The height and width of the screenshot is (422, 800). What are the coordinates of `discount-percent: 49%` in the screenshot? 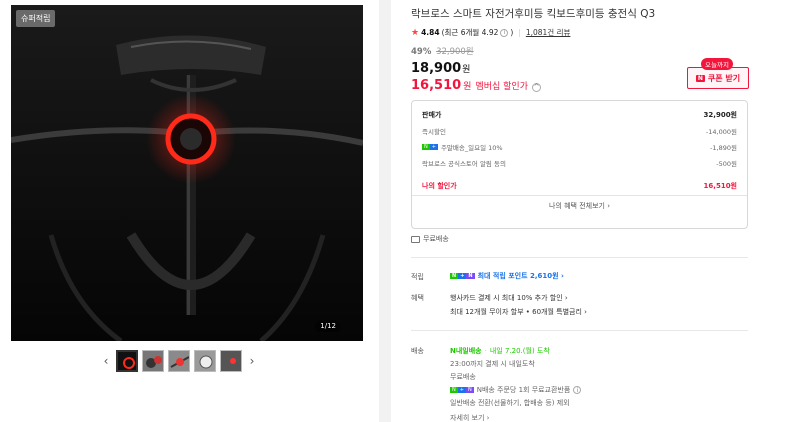 It's located at (421, 52).